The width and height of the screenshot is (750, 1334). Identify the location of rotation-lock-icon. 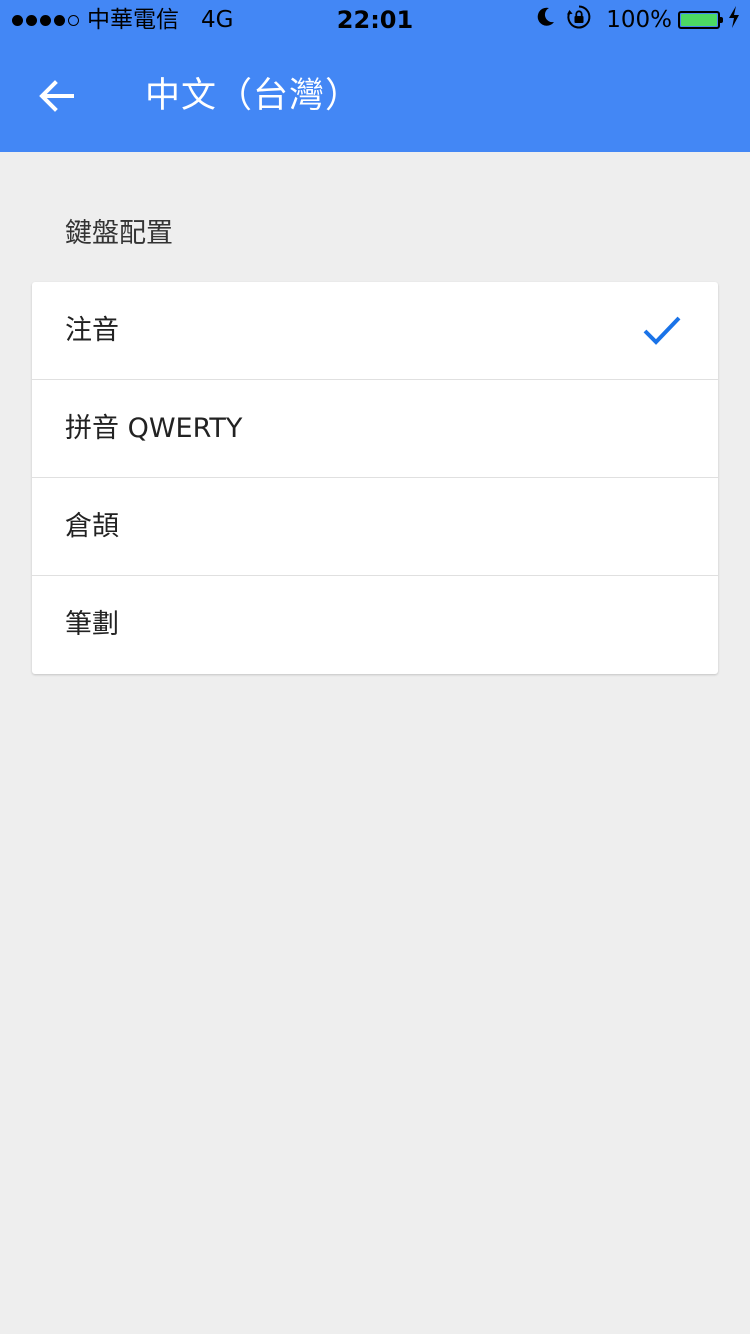
(579, 20).